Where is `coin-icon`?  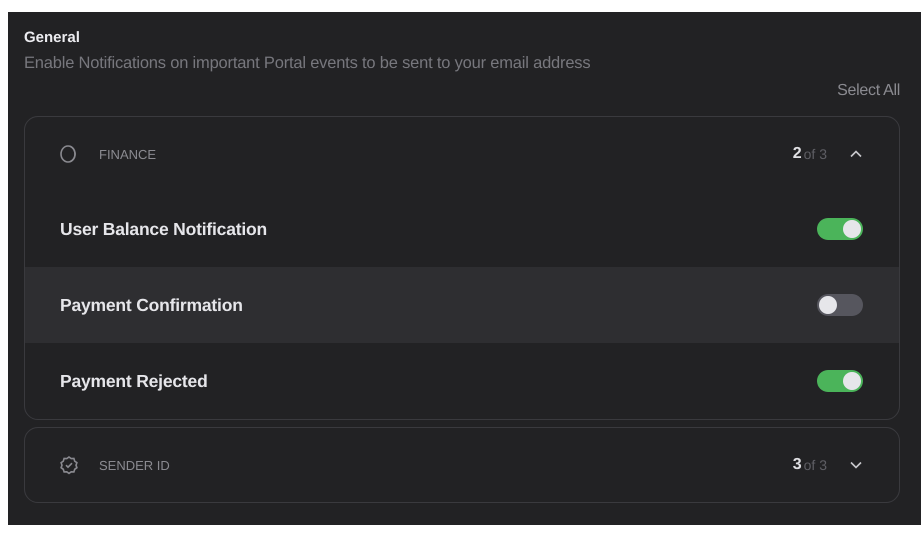
coin-icon is located at coordinates (69, 154).